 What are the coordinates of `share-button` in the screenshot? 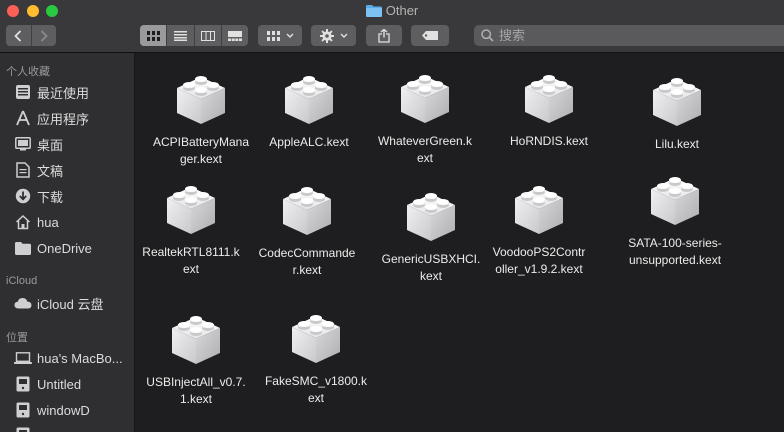 It's located at (384, 35).